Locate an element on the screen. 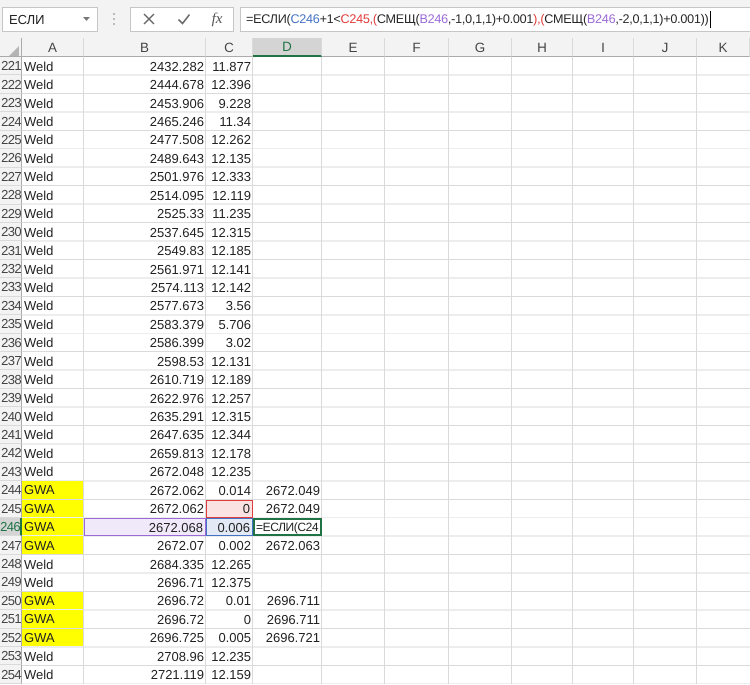  column-header: C is located at coordinates (229, 47).